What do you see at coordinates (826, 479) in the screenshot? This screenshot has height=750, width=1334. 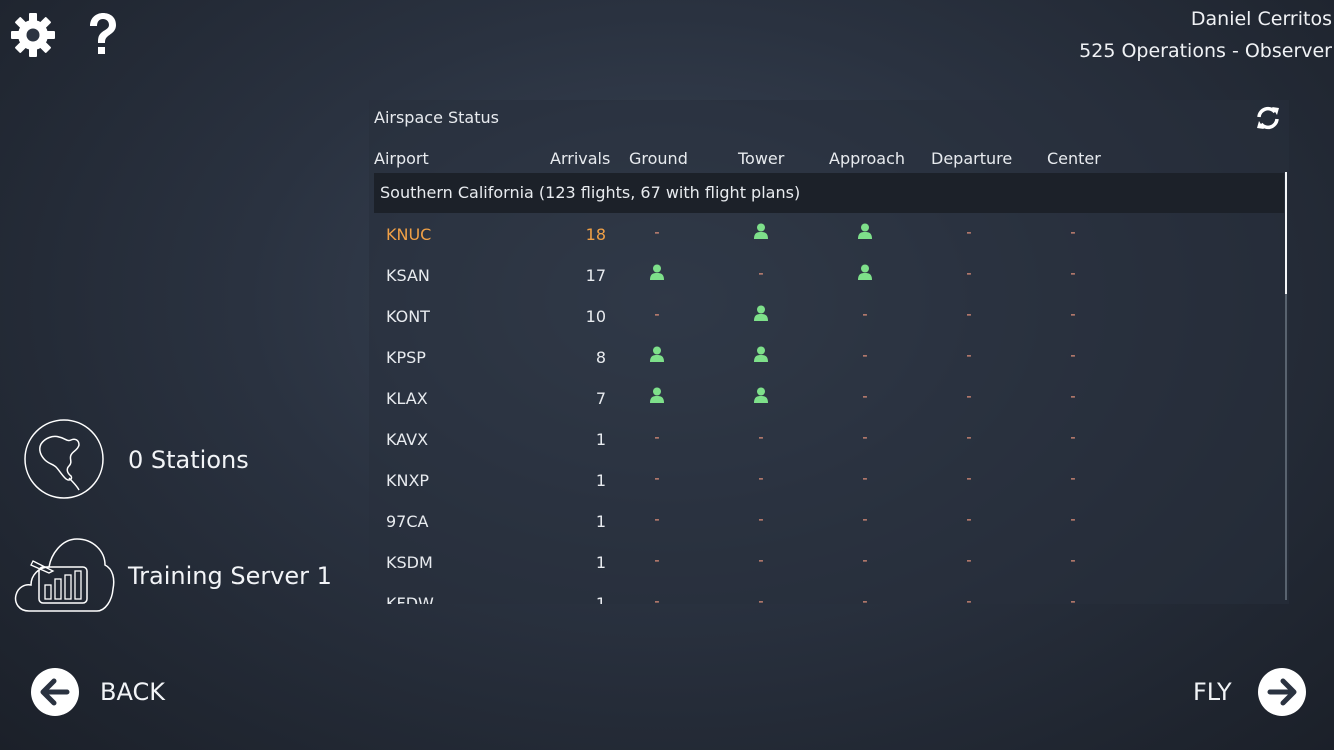 I see `airport-row: KNXP 1 - - - - -` at bounding box center [826, 479].